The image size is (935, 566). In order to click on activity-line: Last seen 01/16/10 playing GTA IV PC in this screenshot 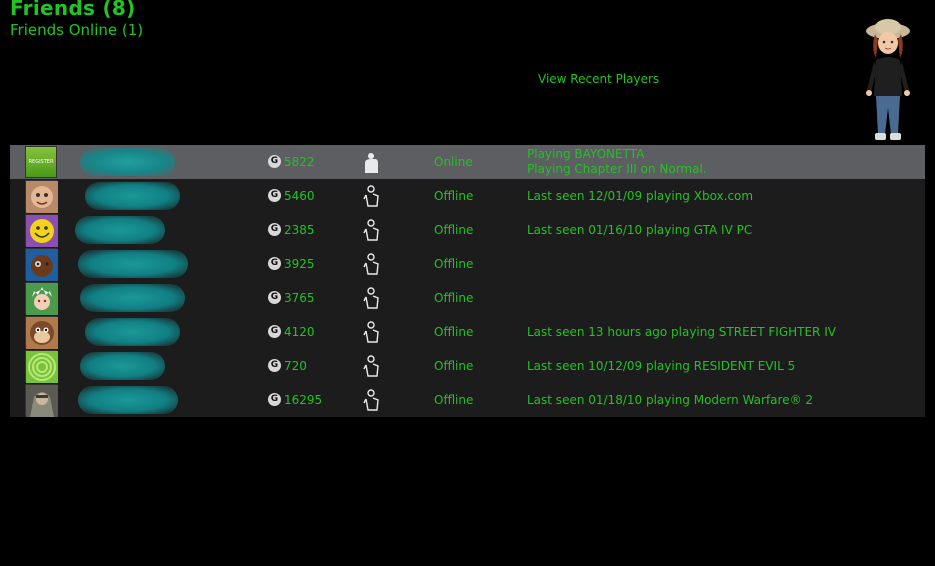, I will do `click(640, 230)`.